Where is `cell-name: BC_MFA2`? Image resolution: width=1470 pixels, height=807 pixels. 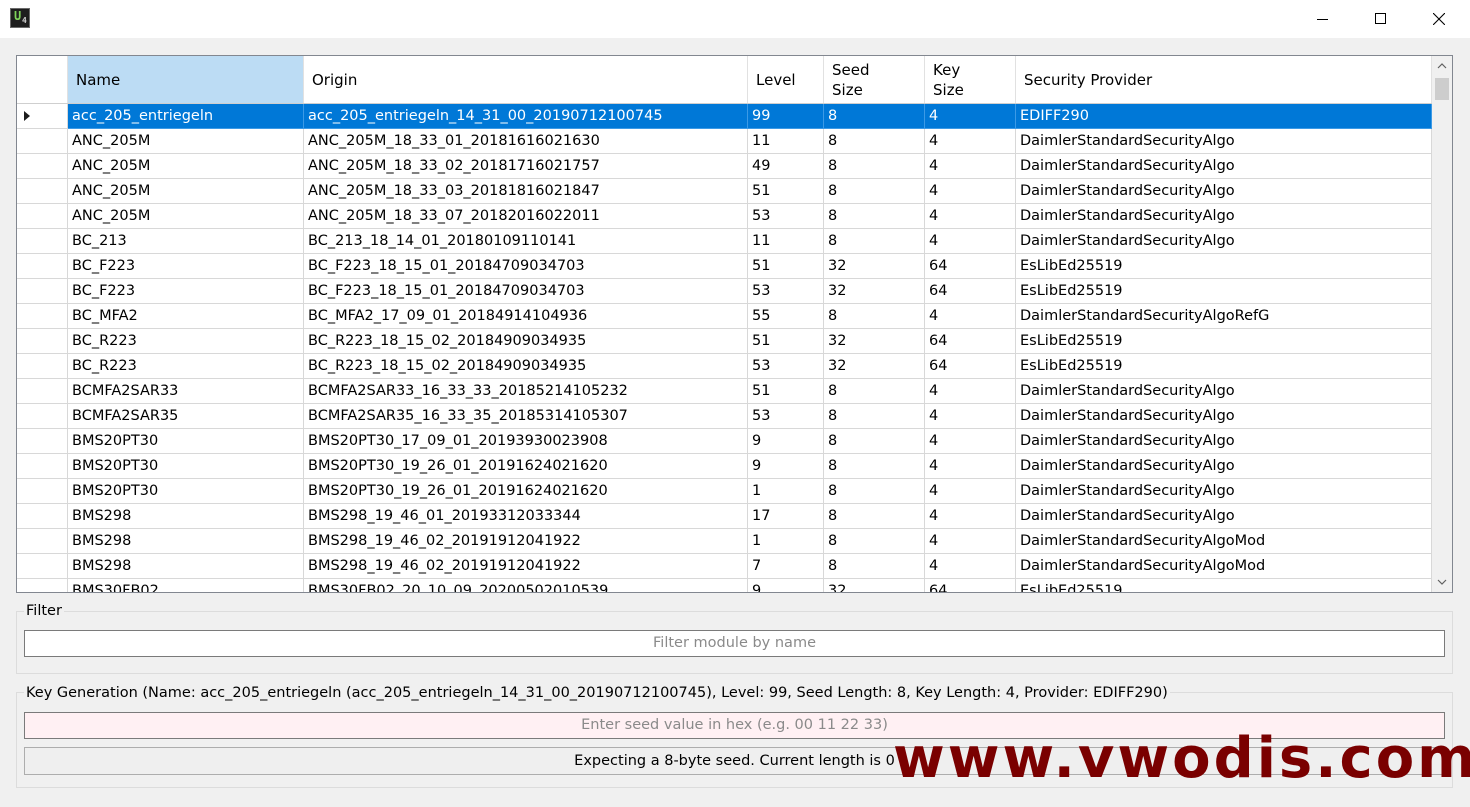
cell-name: BC_MFA2 is located at coordinates (186, 316).